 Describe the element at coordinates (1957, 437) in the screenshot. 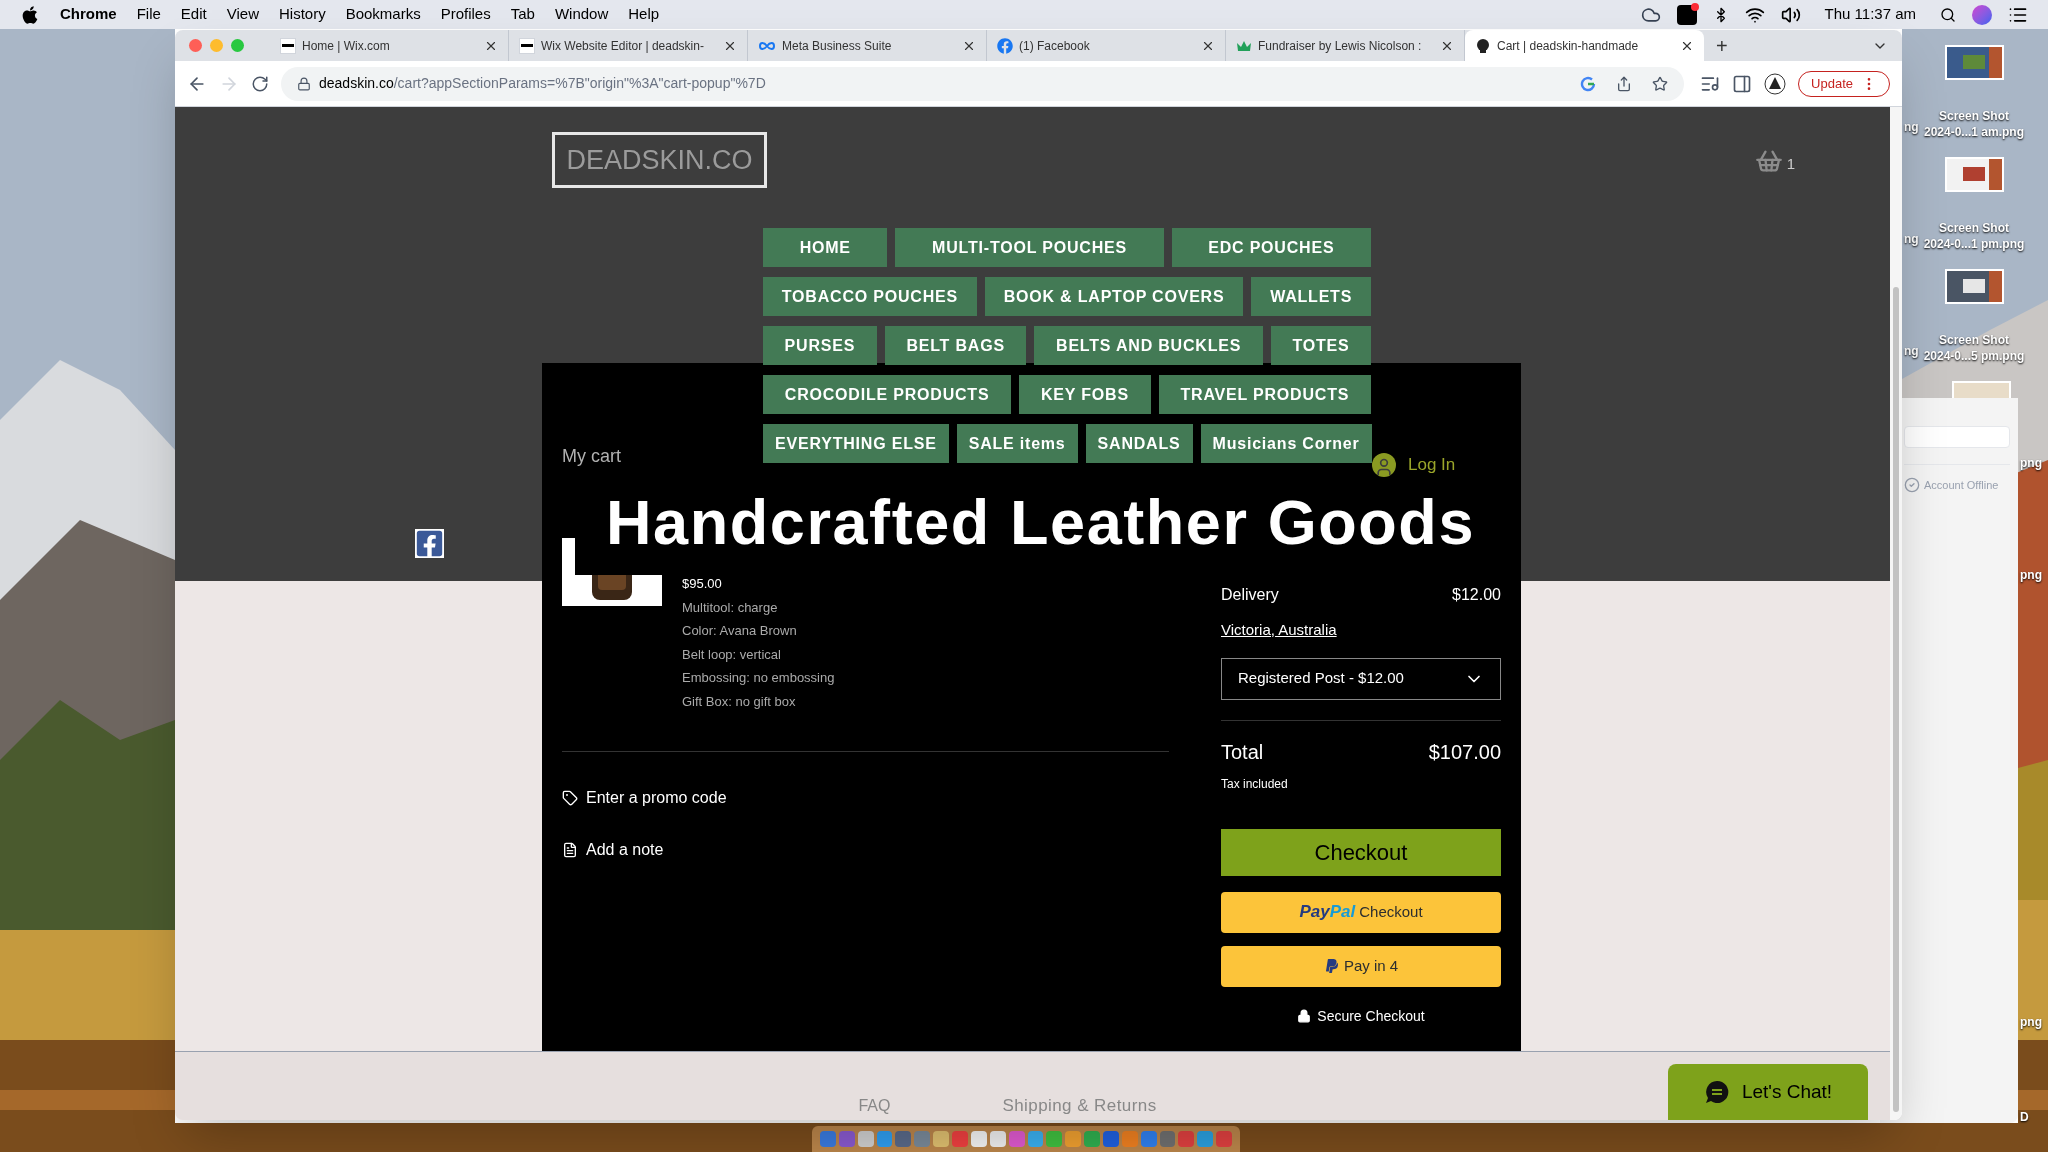

I see `text-field` at that location.